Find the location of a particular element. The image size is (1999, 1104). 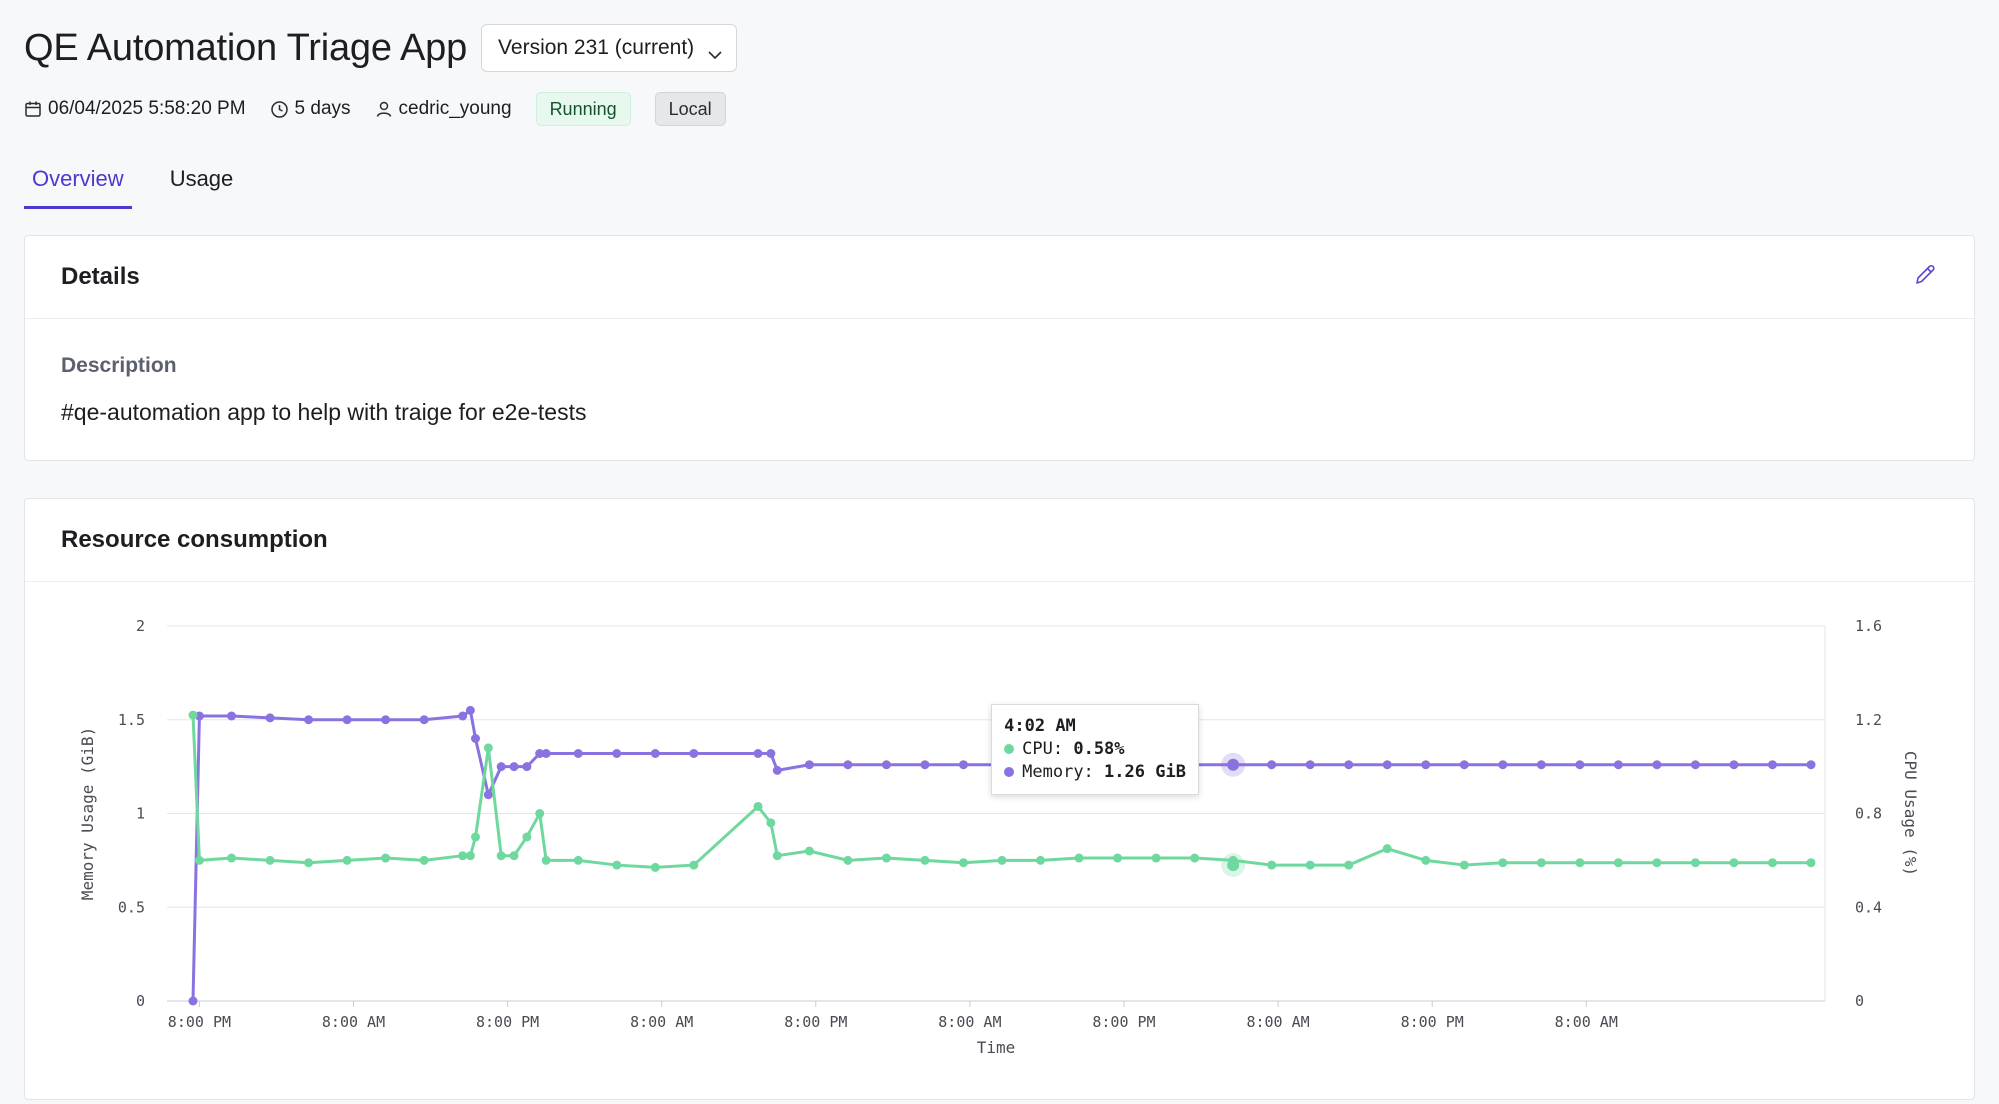

cpu-hover-point is located at coordinates (1233, 865).